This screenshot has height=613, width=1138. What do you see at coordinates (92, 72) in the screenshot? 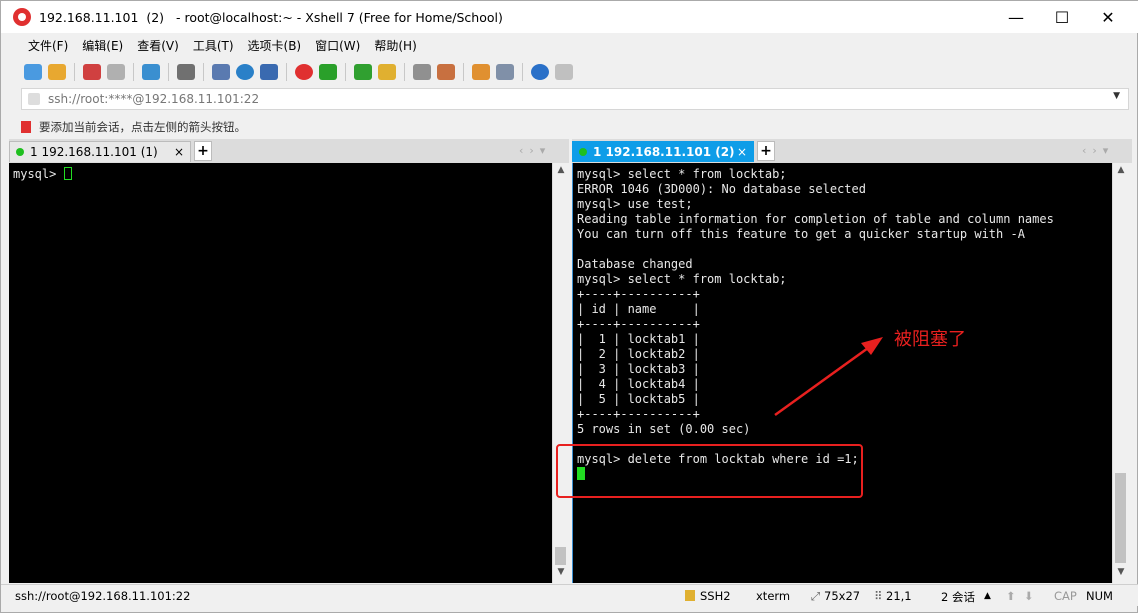
I see `reconnect-icon` at bounding box center [92, 72].